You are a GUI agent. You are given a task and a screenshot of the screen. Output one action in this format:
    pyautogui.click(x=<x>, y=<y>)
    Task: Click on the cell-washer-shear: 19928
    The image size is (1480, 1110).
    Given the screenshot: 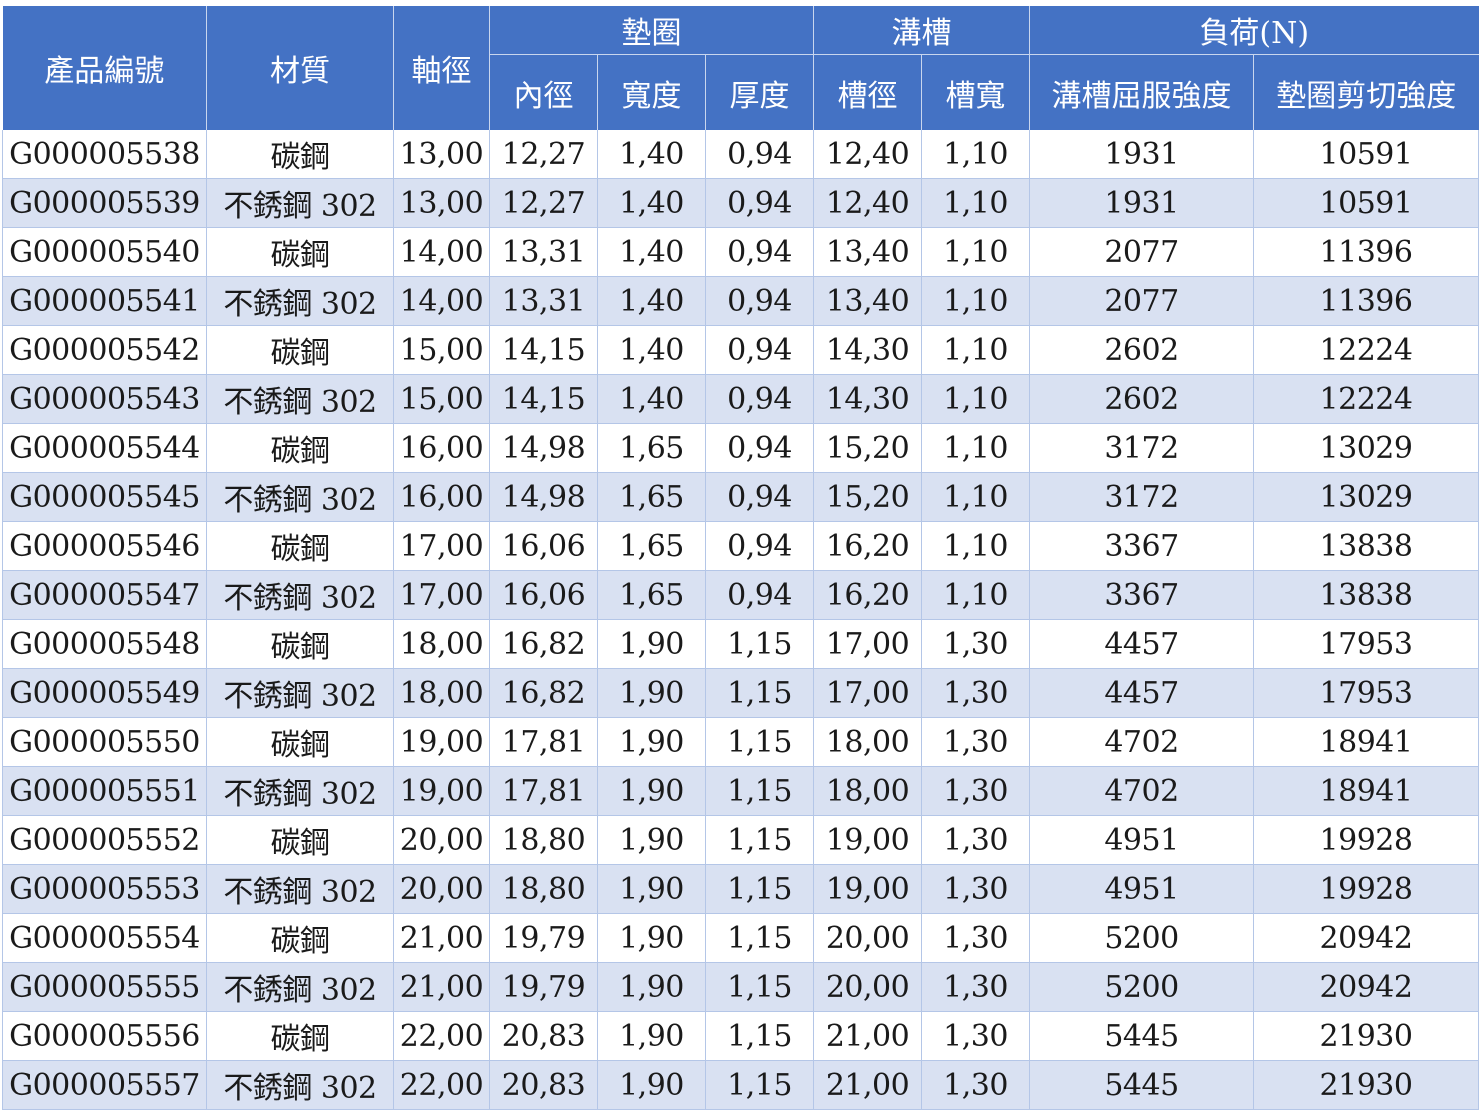 What is the action you would take?
    pyautogui.click(x=1366, y=840)
    